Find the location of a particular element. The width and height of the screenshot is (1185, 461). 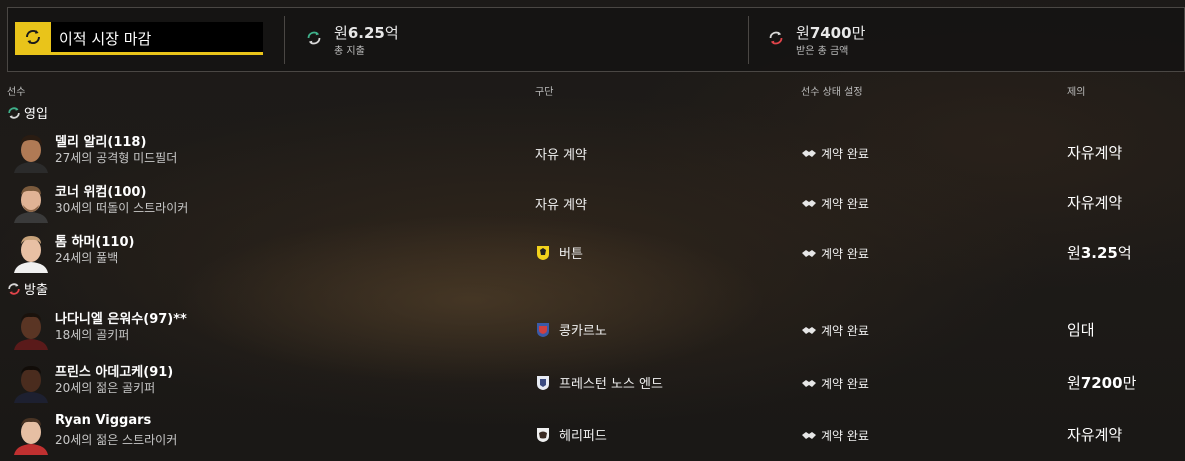

burton-badge-icon is located at coordinates (543, 252).